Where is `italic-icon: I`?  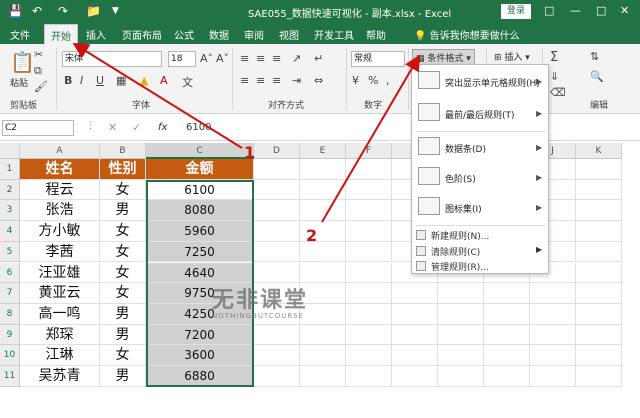 italic-icon: I is located at coordinates (81, 80).